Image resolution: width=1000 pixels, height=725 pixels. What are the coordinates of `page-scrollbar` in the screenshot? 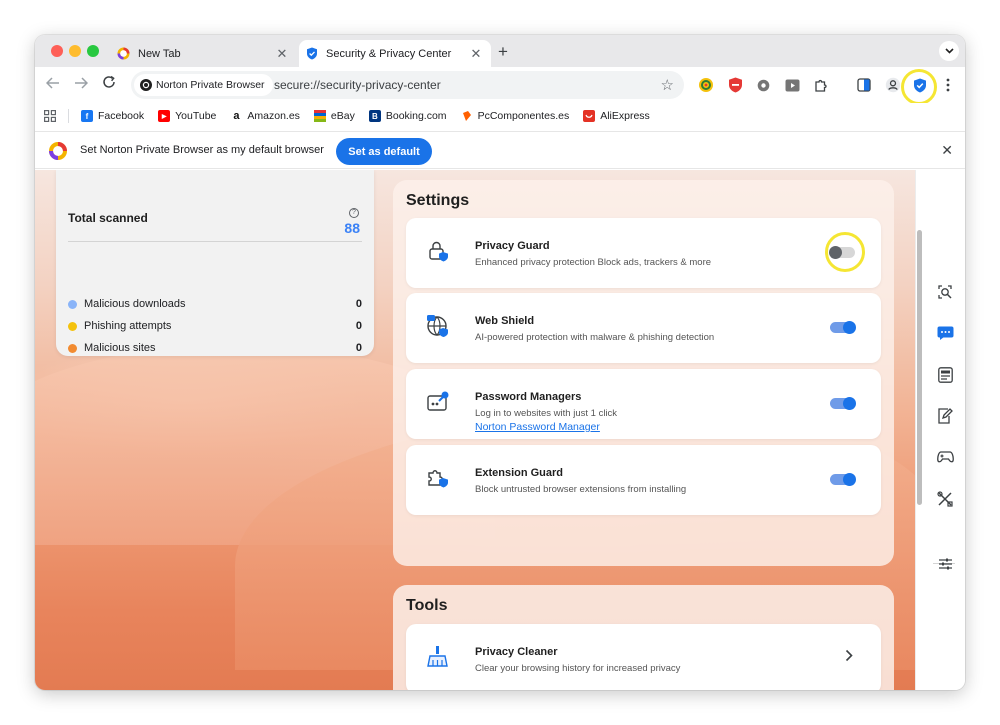 It's located at (919, 367).